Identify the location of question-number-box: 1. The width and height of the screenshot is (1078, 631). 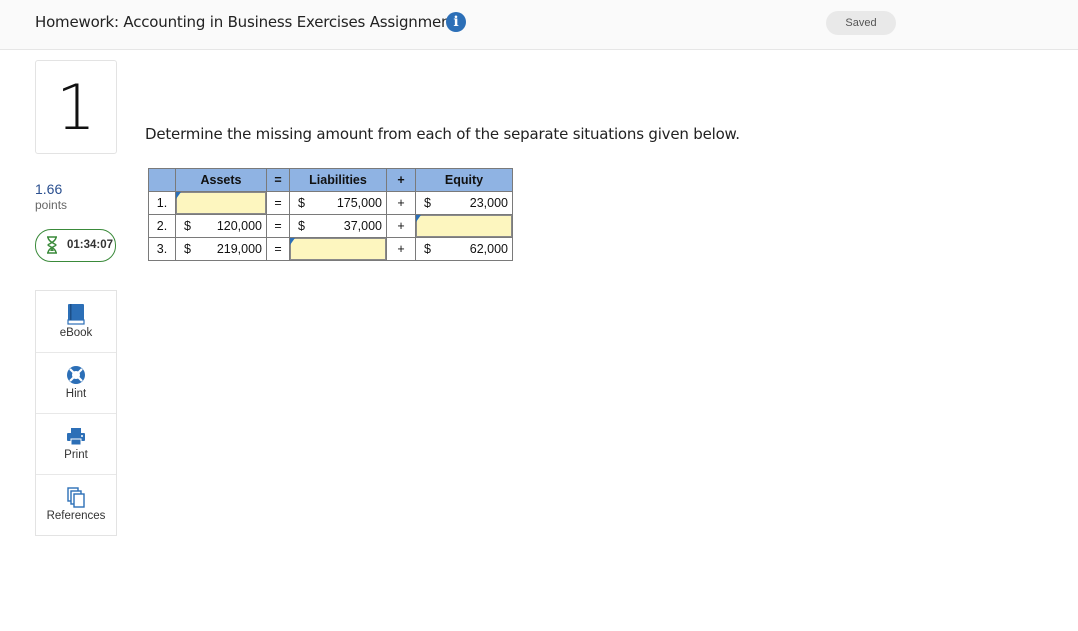
(76, 107).